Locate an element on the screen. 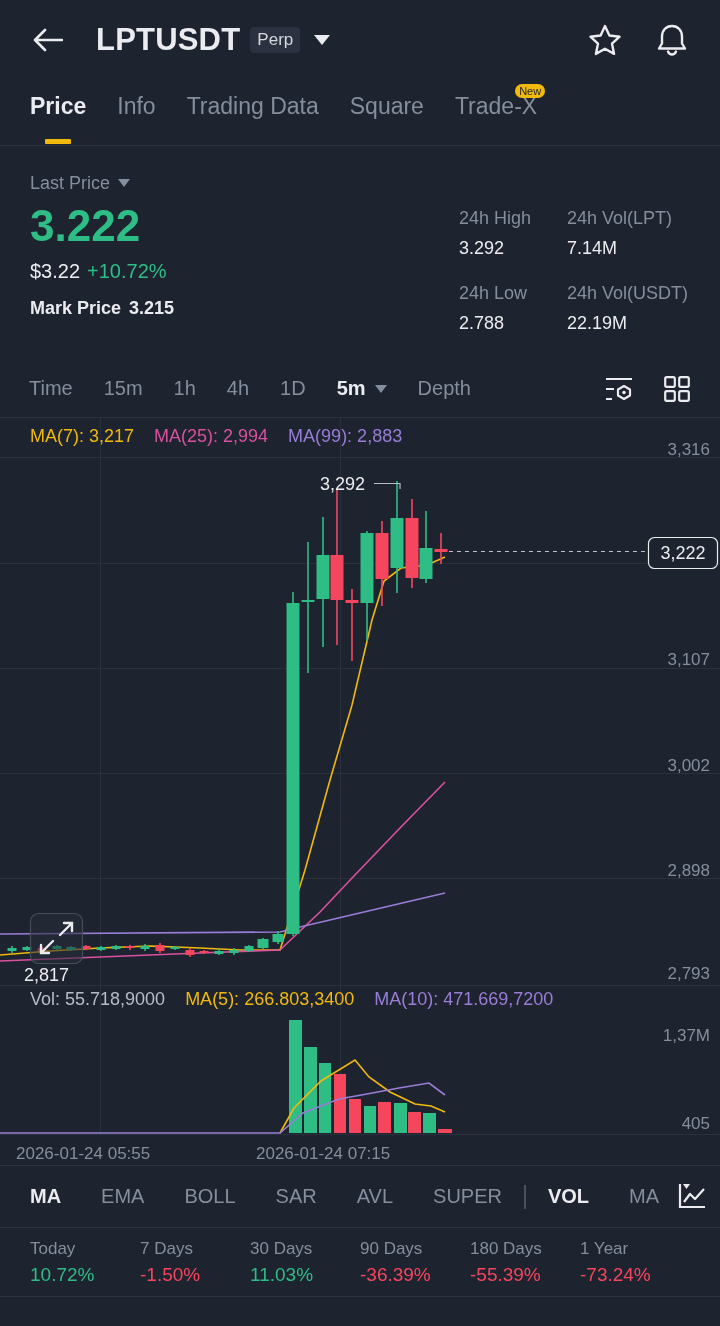  stat-label: 24h Low is located at coordinates (493, 293).